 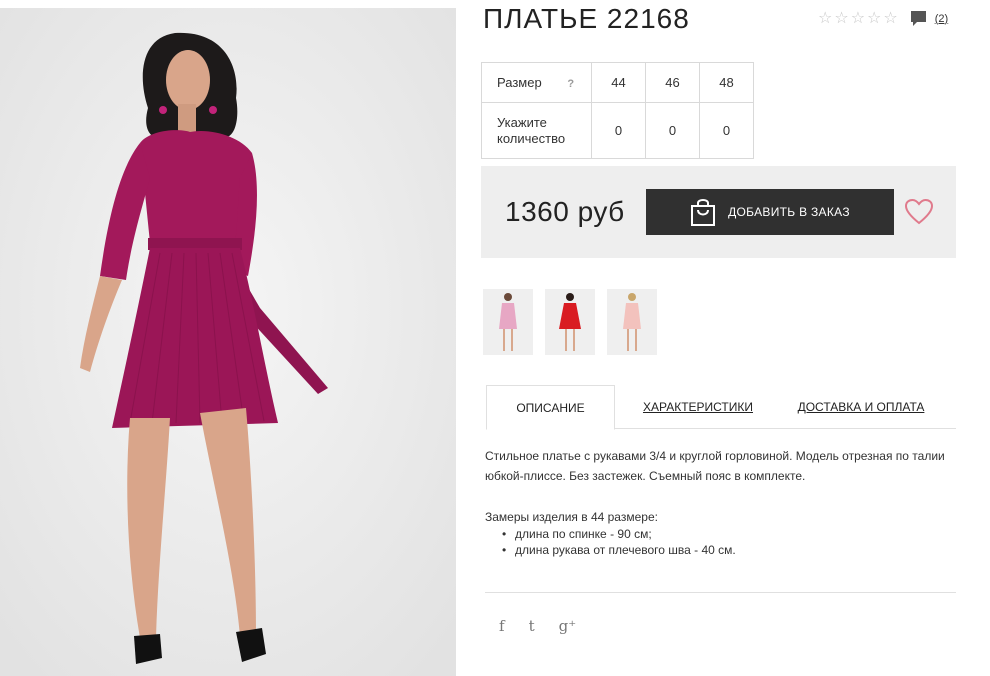 What do you see at coordinates (919, 212) in the screenshot?
I see `heart-icon` at bounding box center [919, 212].